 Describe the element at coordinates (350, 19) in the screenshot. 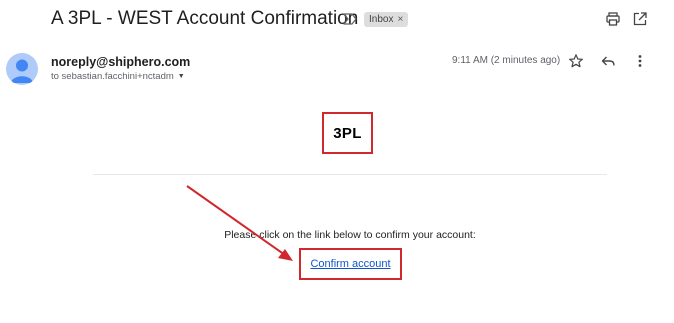

I see `label-important-icon` at that location.